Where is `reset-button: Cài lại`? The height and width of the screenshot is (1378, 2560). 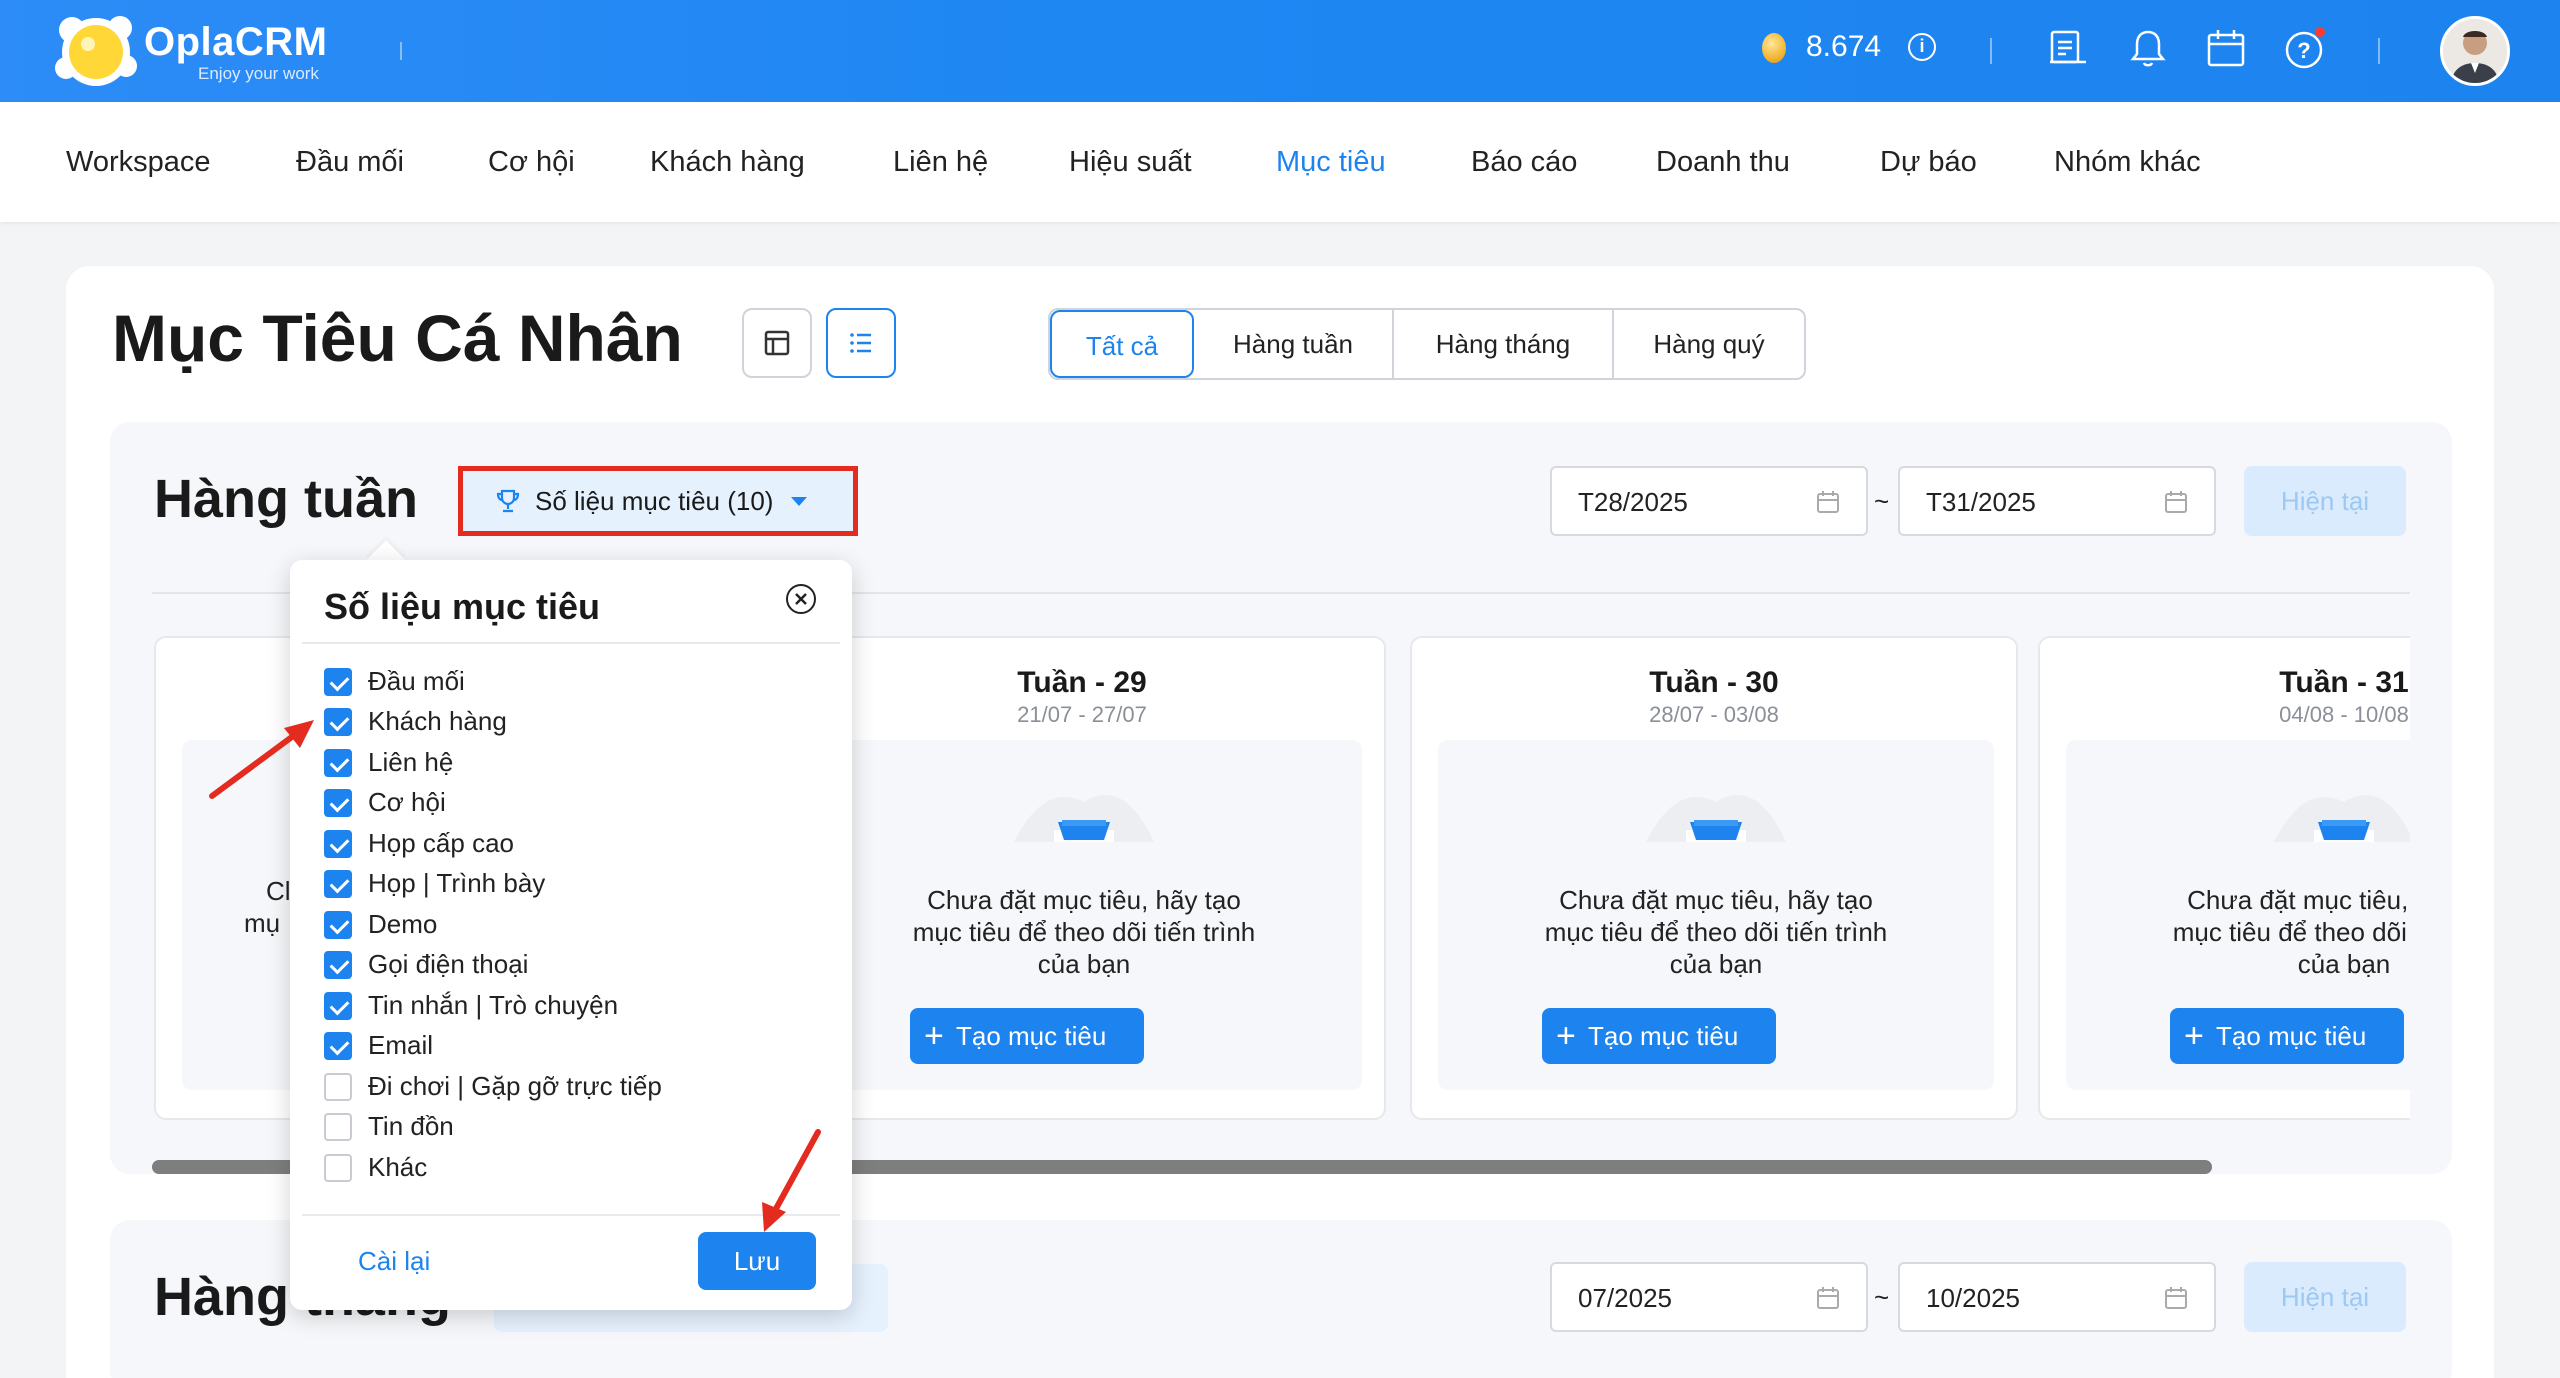 reset-button: Cài lại is located at coordinates (394, 1261).